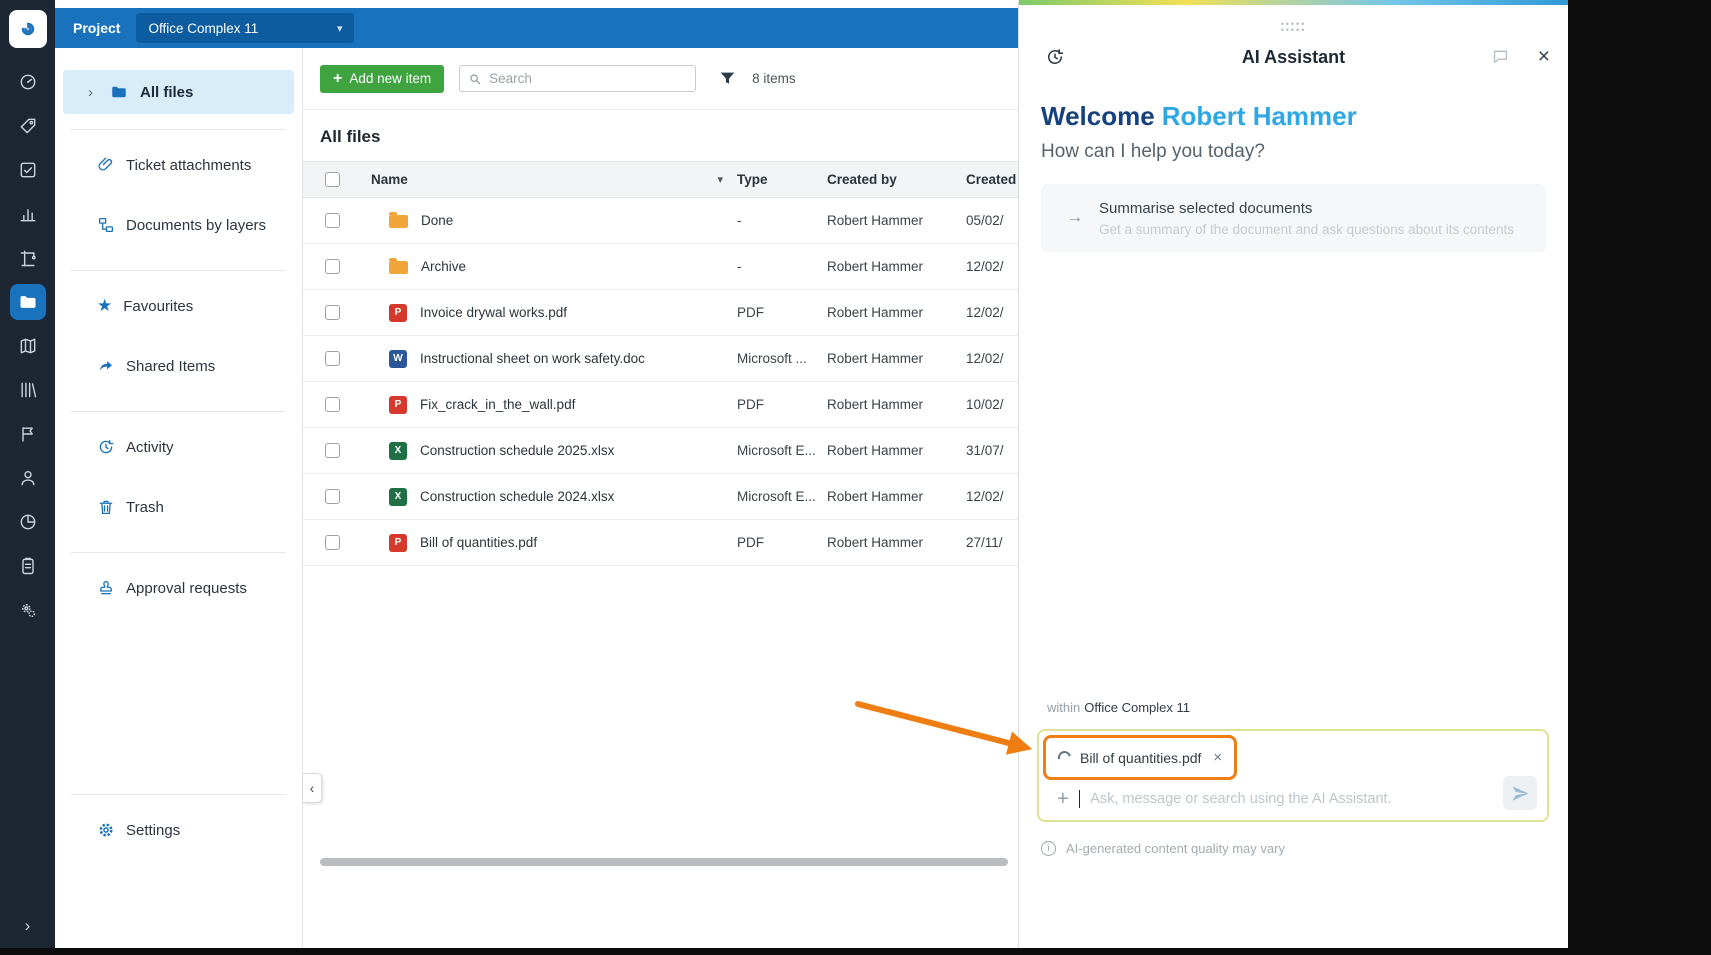 The image size is (1711, 955). What do you see at coordinates (93, 92) in the screenshot?
I see `expand-chevron-icon: ›` at bounding box center [93, 92].